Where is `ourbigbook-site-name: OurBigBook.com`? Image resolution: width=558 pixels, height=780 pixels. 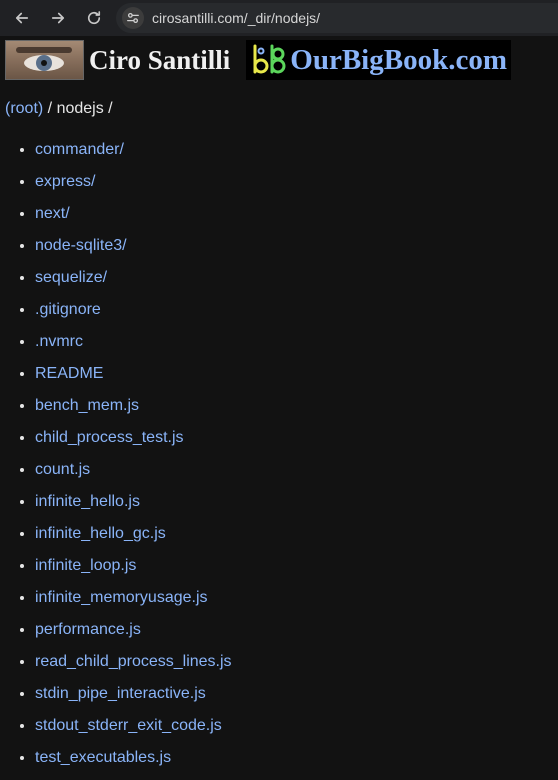 ourbigbook-site-name: OurBigBook.com is located at coordinates (398, 59).